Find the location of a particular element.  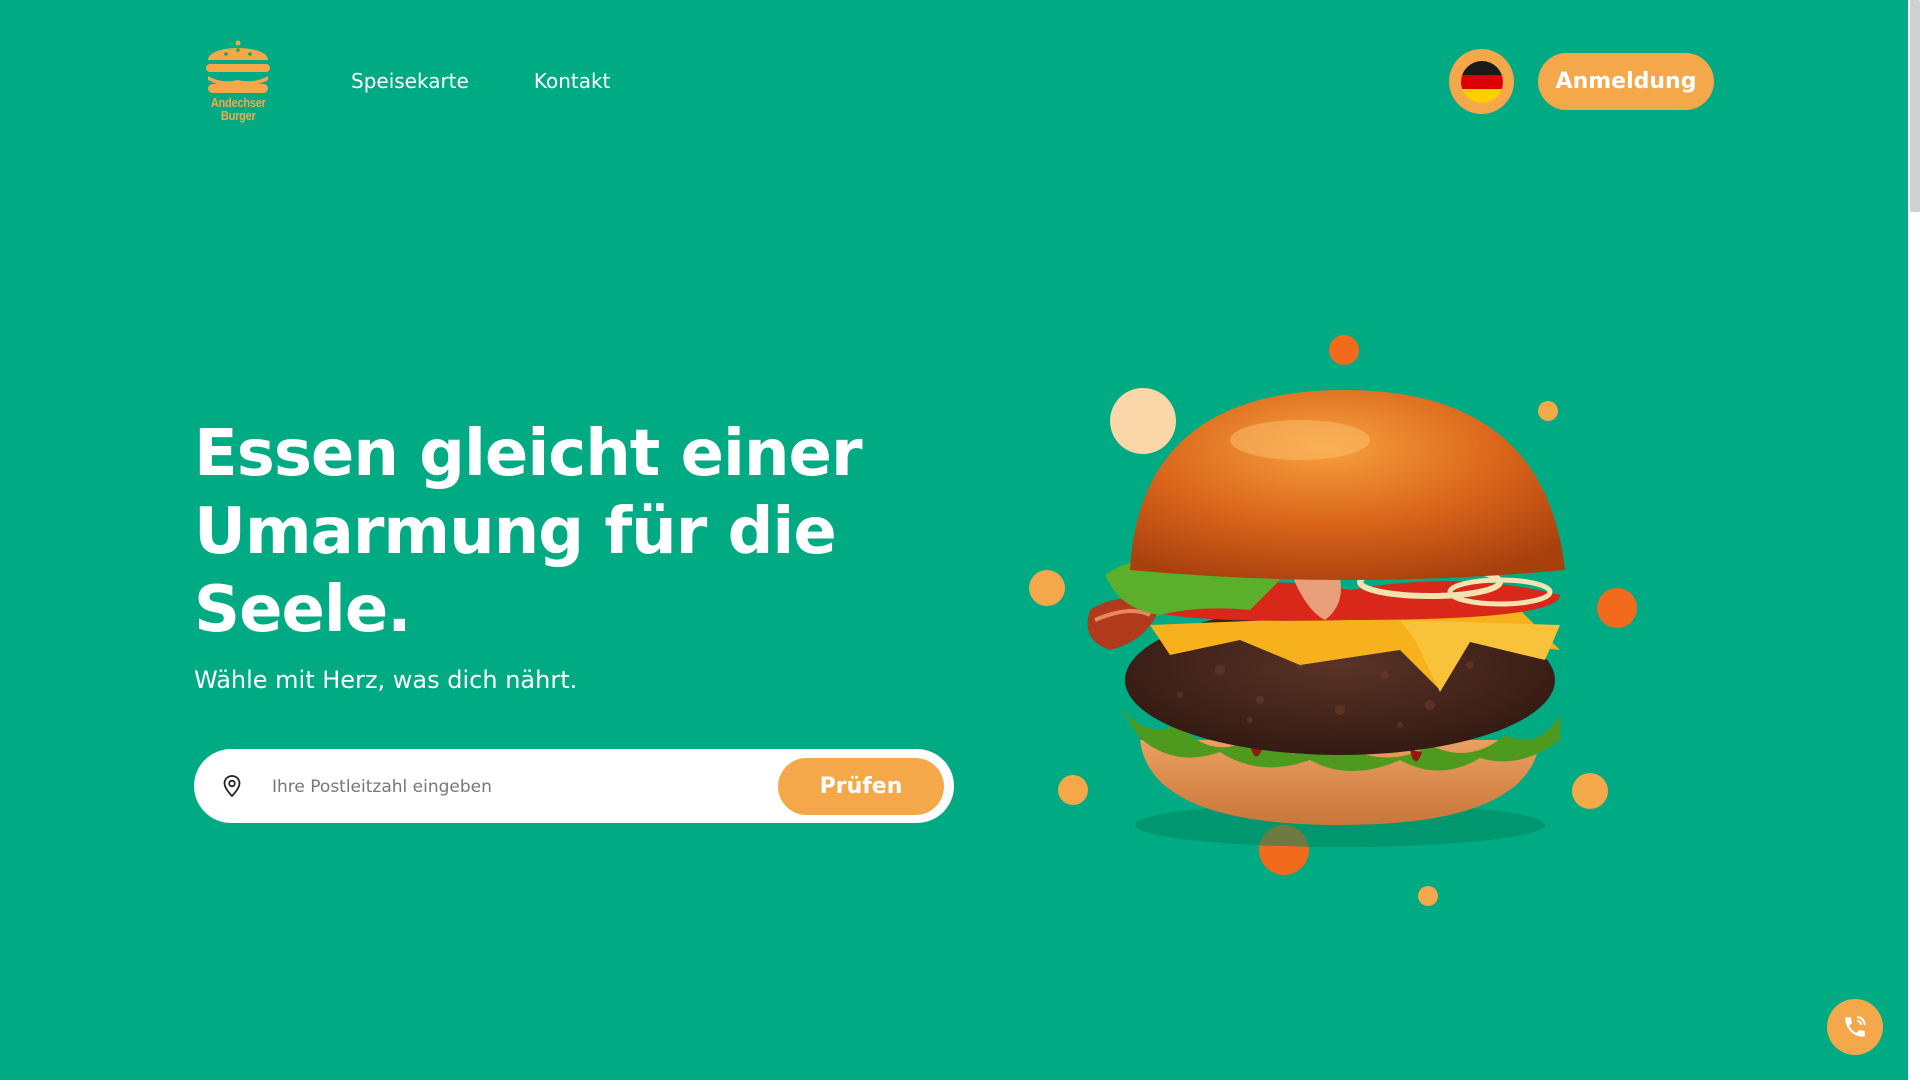

language-selector-button is located at coordinates (1481, 81).